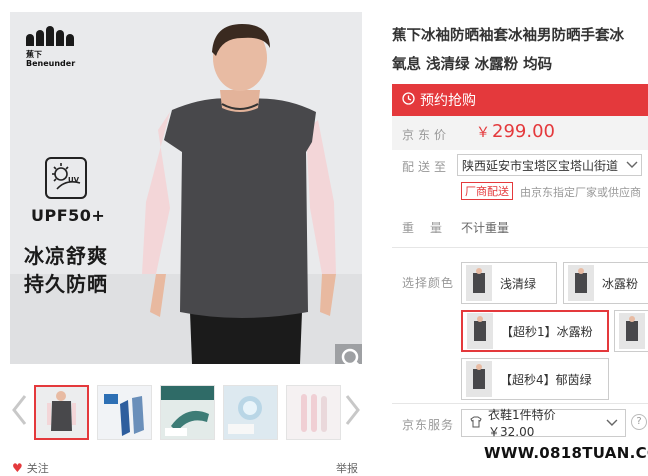 The width and height of the screenshot is (648, 476). What do you see at coordinates (522, 423) in the screenshot?
I see `service-value: 衣鞋1件特价 ￥32.00` at bounding box center [522, 423].